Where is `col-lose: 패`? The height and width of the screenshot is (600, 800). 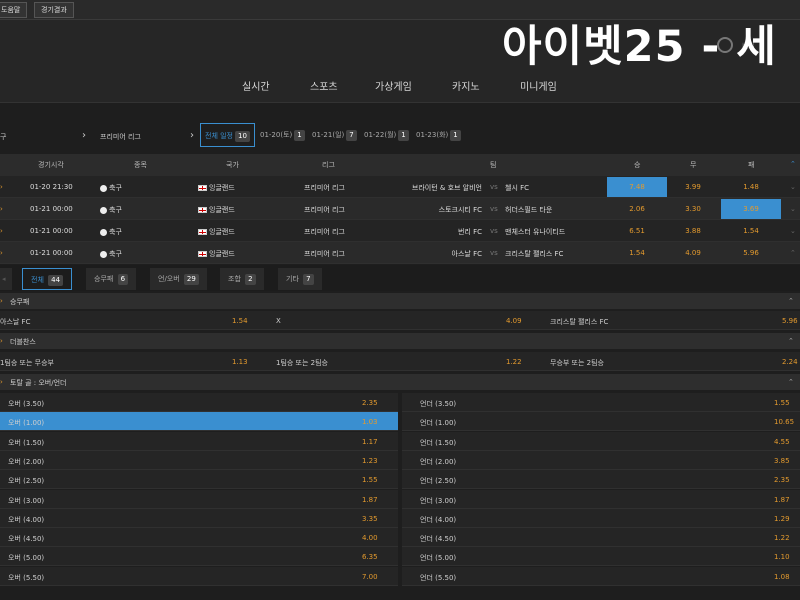
col-lose: 패 is located at coordinates (751, 165).